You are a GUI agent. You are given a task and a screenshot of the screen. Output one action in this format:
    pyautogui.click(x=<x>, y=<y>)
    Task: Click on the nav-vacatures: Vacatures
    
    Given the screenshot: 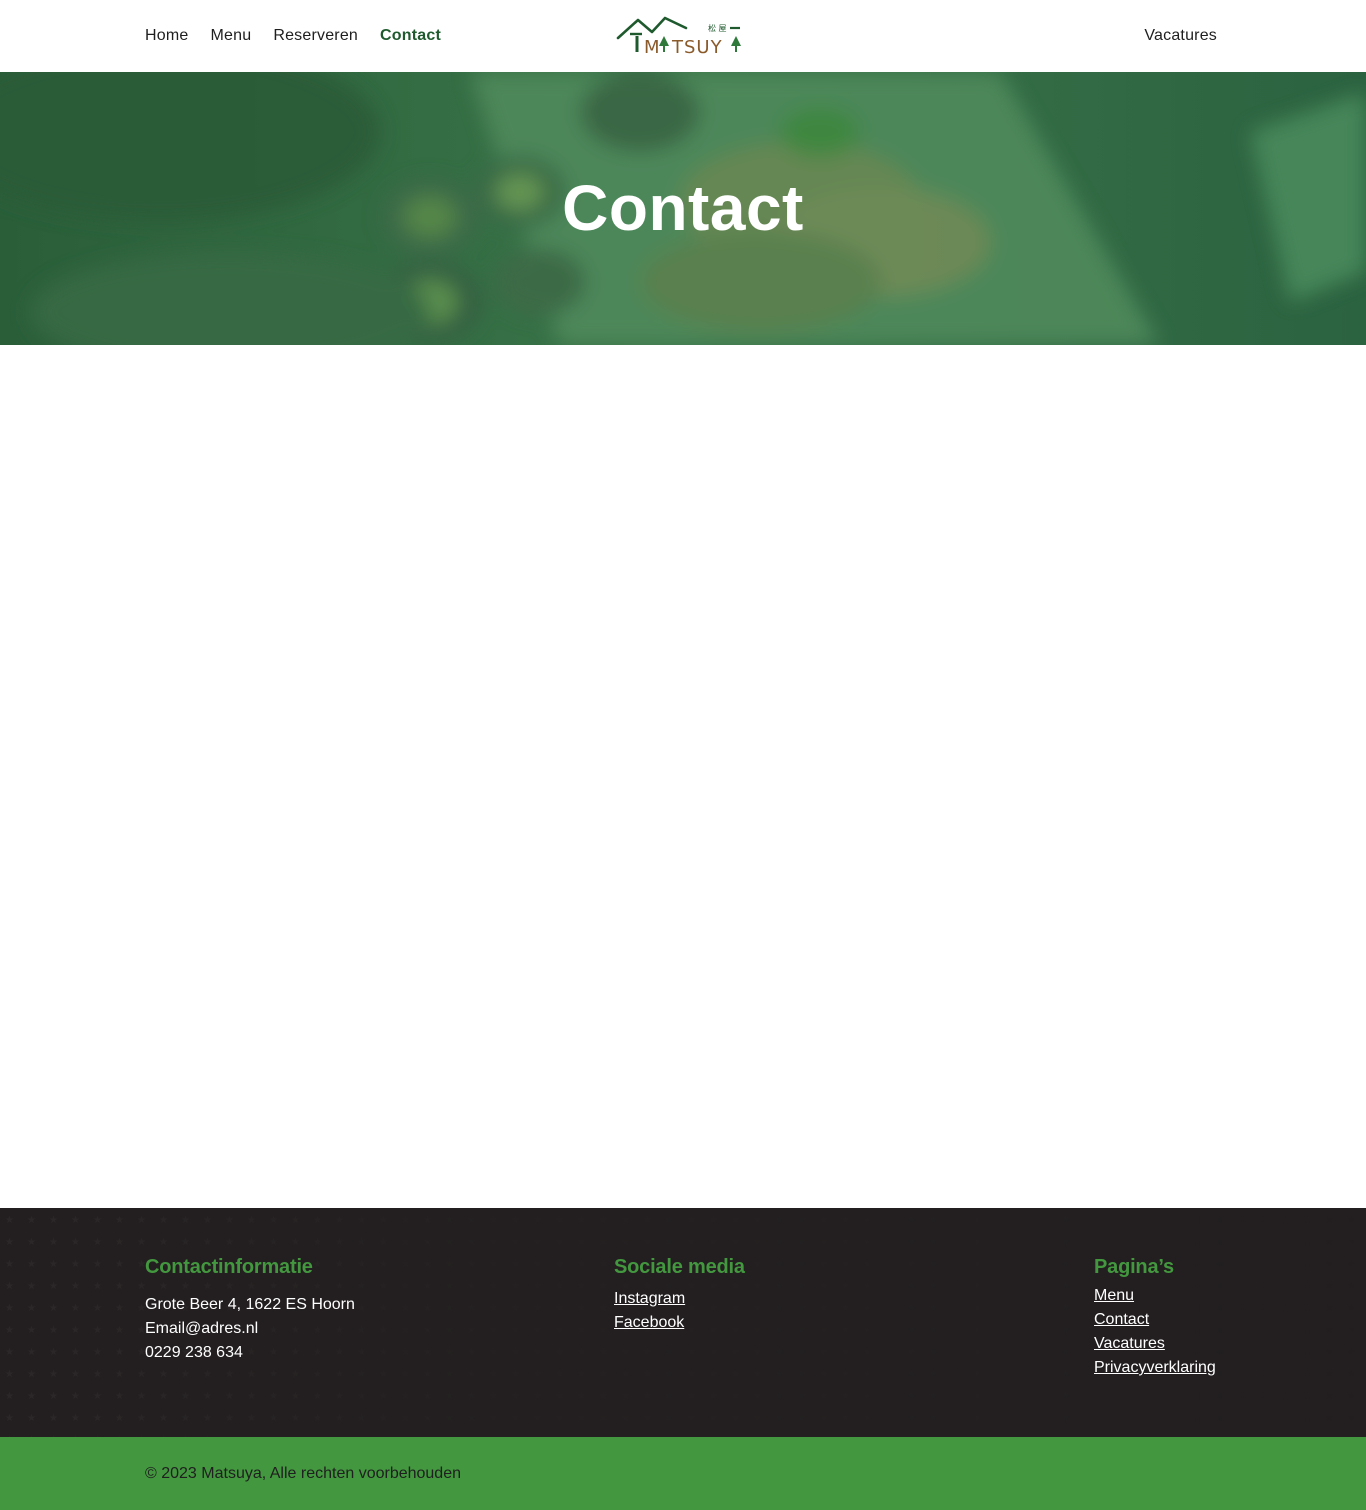 What is the action you would take?
    pyautogui.click(x=1180, y=36)
    